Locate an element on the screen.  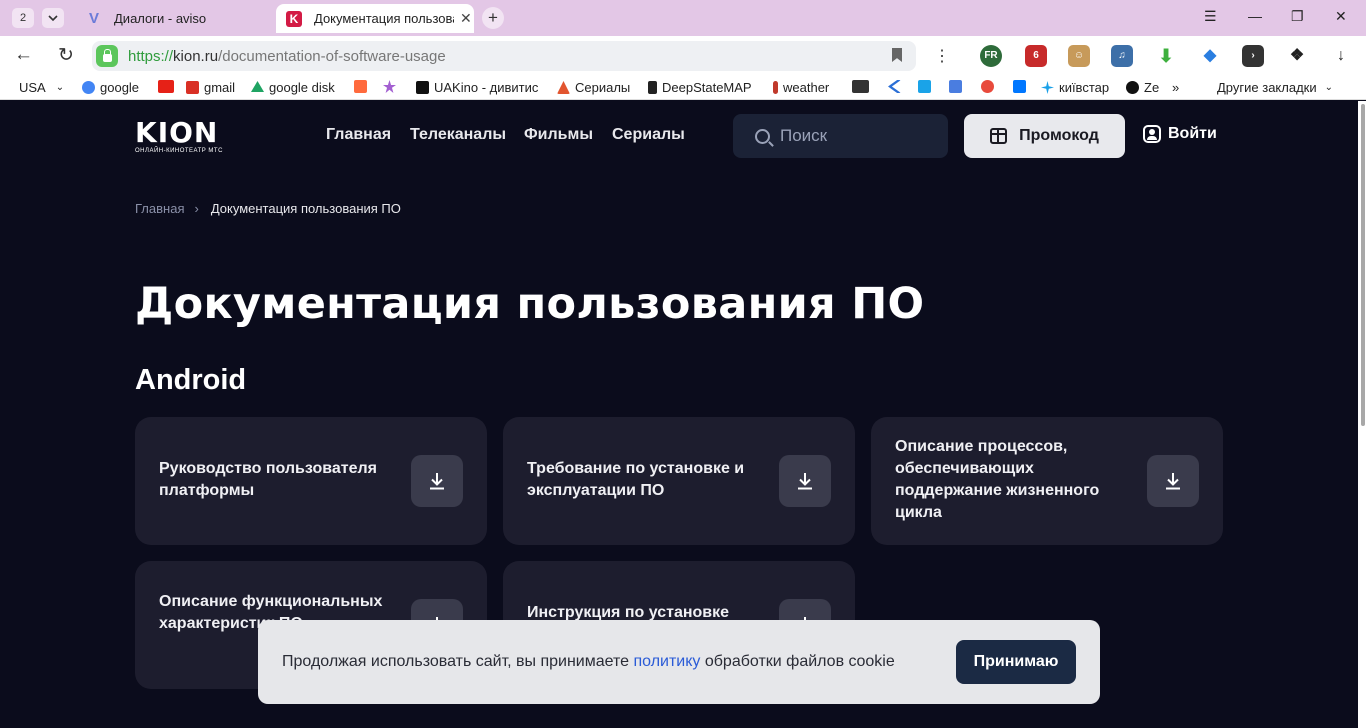
extension-icon: ♫ is located at coordinates (1122, 56).